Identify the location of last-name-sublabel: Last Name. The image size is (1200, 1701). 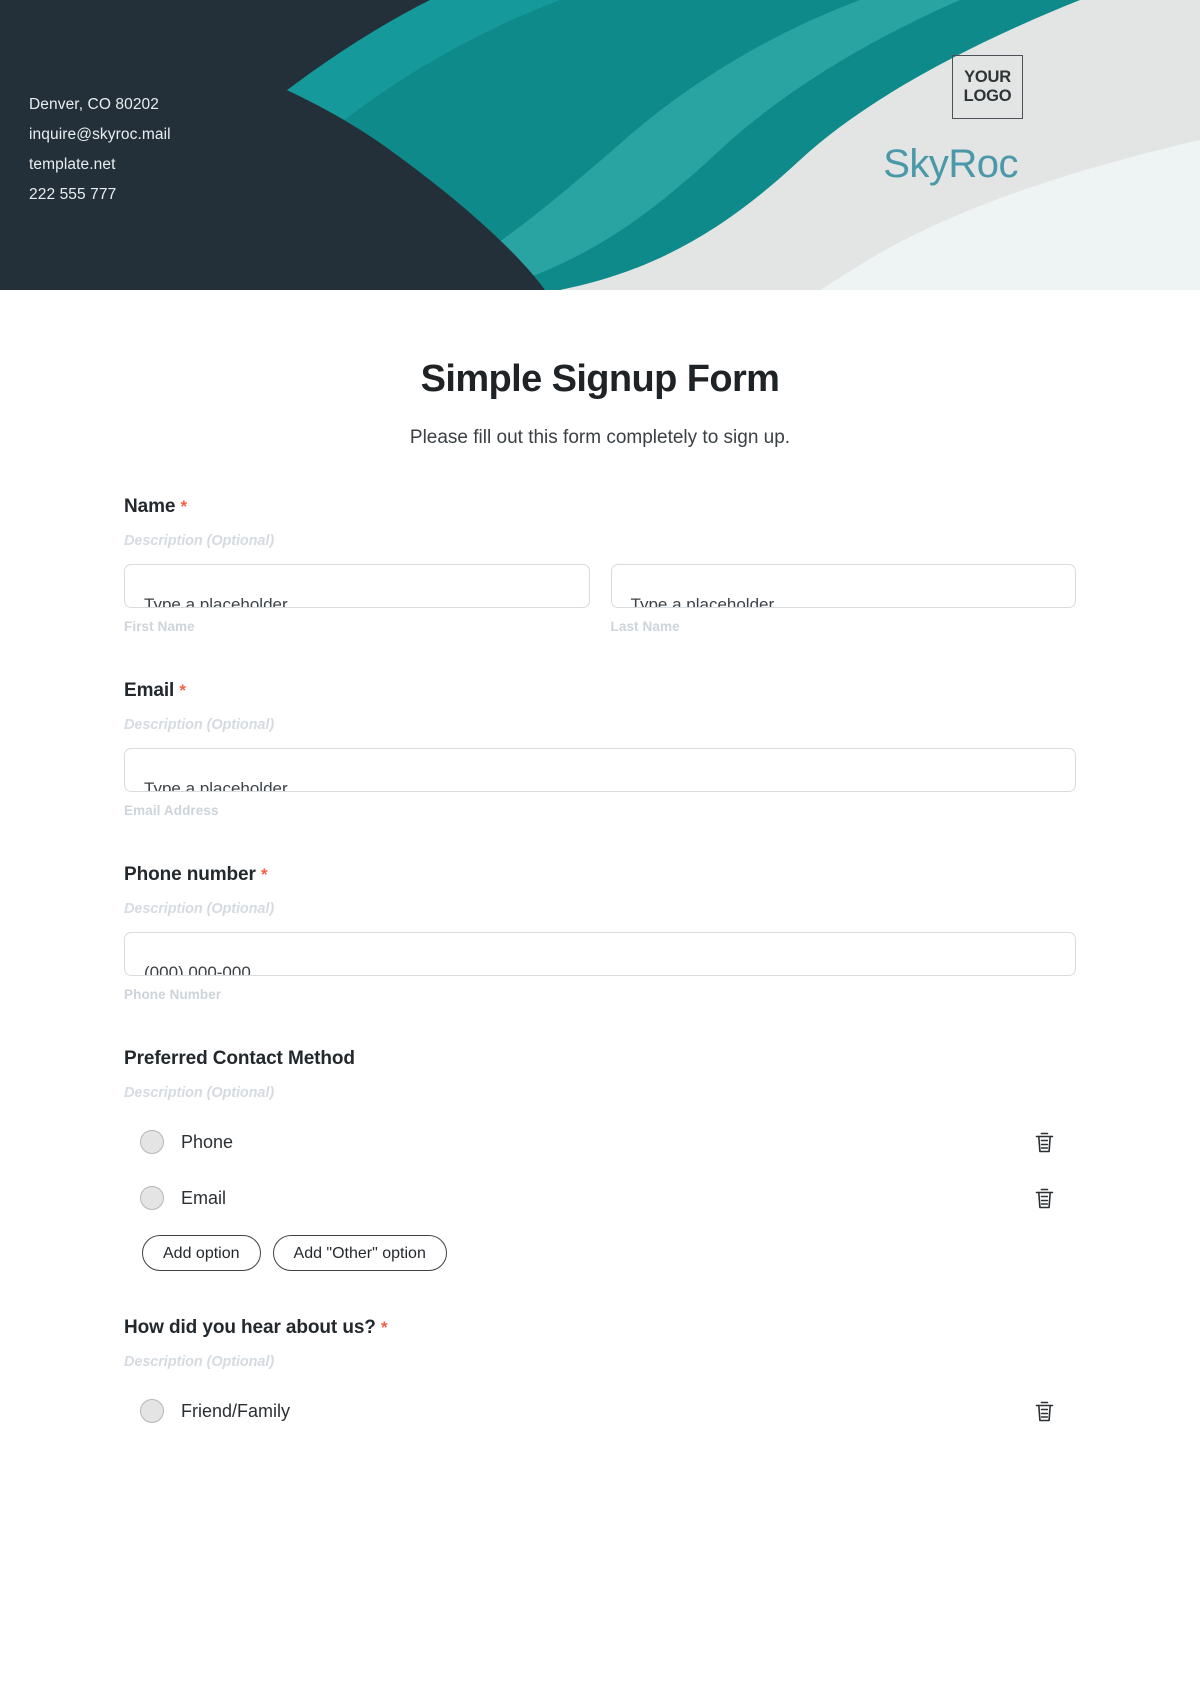
(645, 626).